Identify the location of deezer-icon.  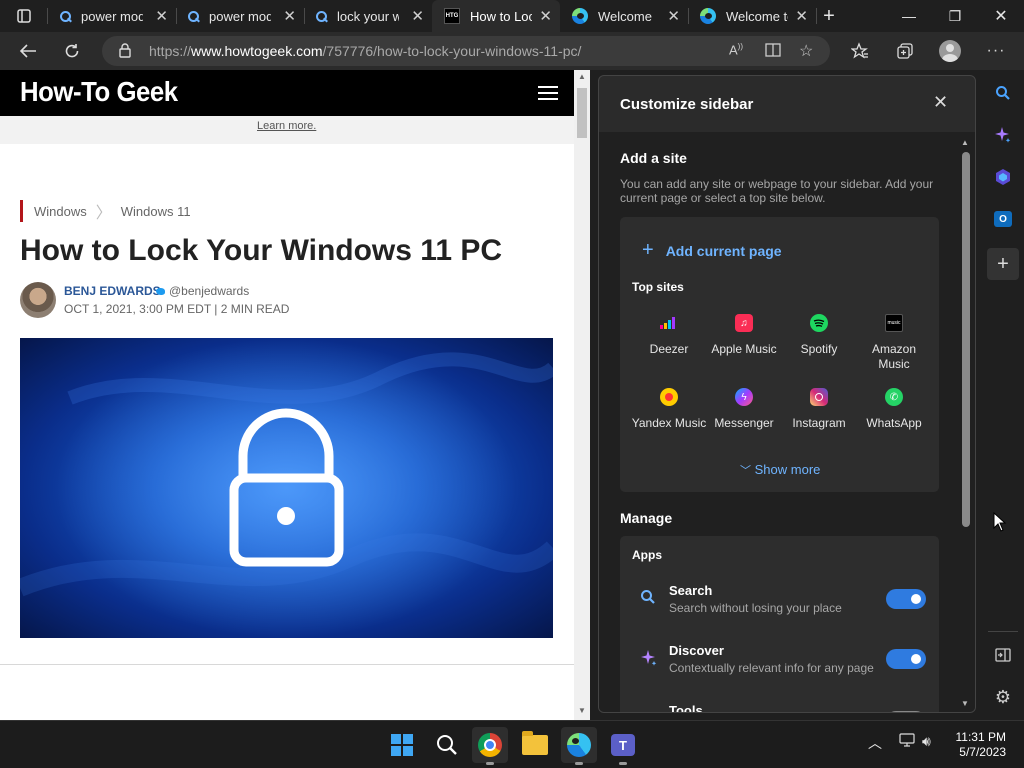
(669, 323).